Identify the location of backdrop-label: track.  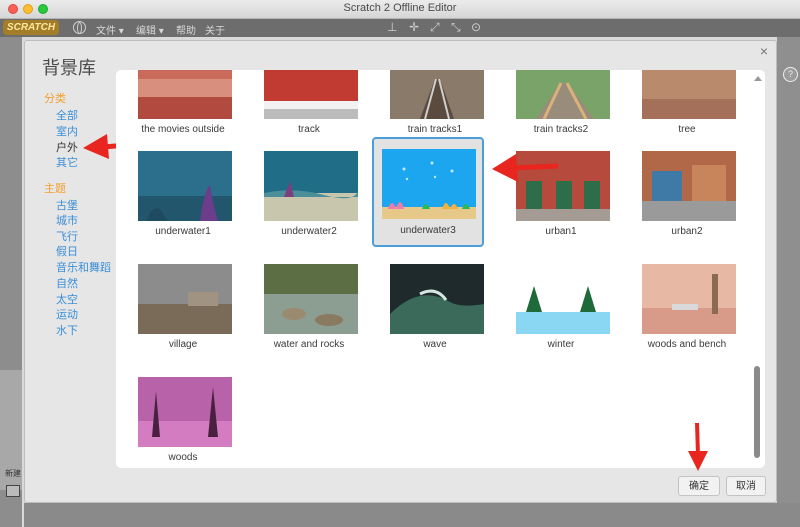
(309, 129).